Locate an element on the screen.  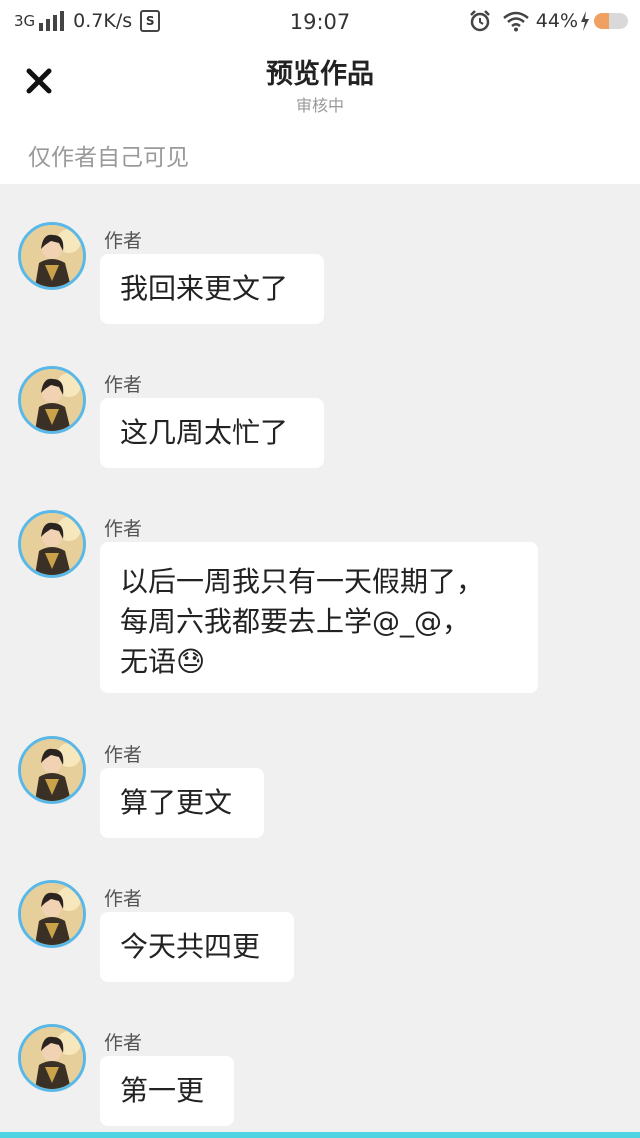
message-bubble: 今天共四更 is located at coordinates (197, 947).